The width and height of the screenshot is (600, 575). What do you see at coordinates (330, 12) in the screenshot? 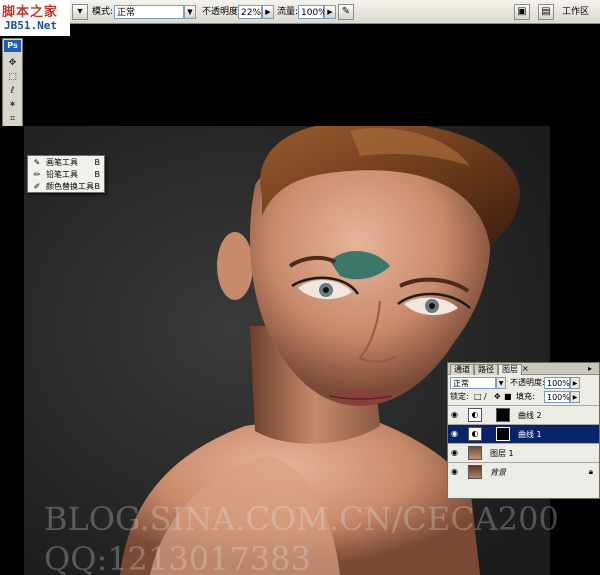
I see `flow-arrow-icon: ▶` at bounding box center [330, 12].